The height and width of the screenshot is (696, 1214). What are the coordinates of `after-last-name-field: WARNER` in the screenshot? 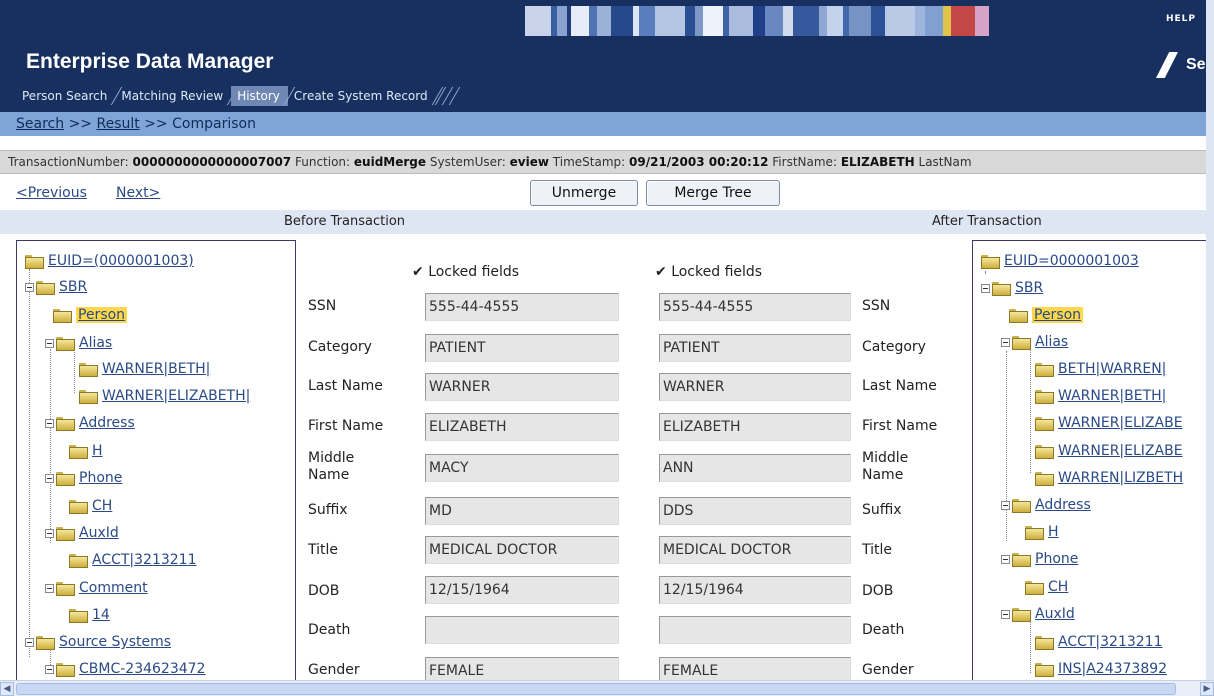 It's located at (755, 387).